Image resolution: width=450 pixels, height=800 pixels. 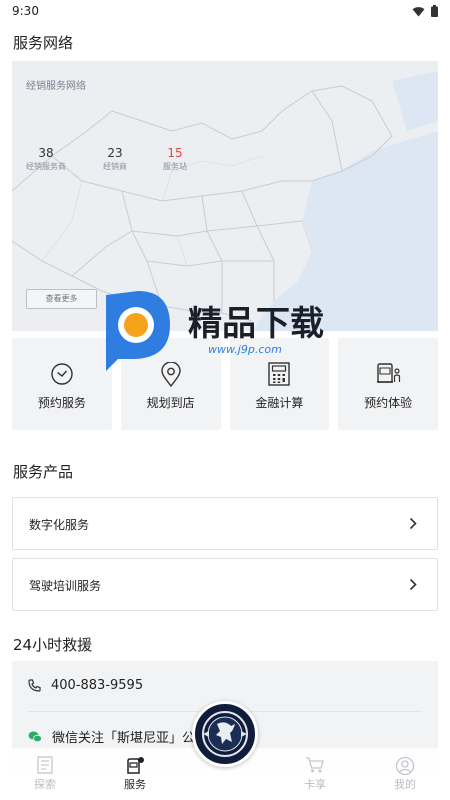 I want to click on status-time: 9:30, so click(x=25, y=11).